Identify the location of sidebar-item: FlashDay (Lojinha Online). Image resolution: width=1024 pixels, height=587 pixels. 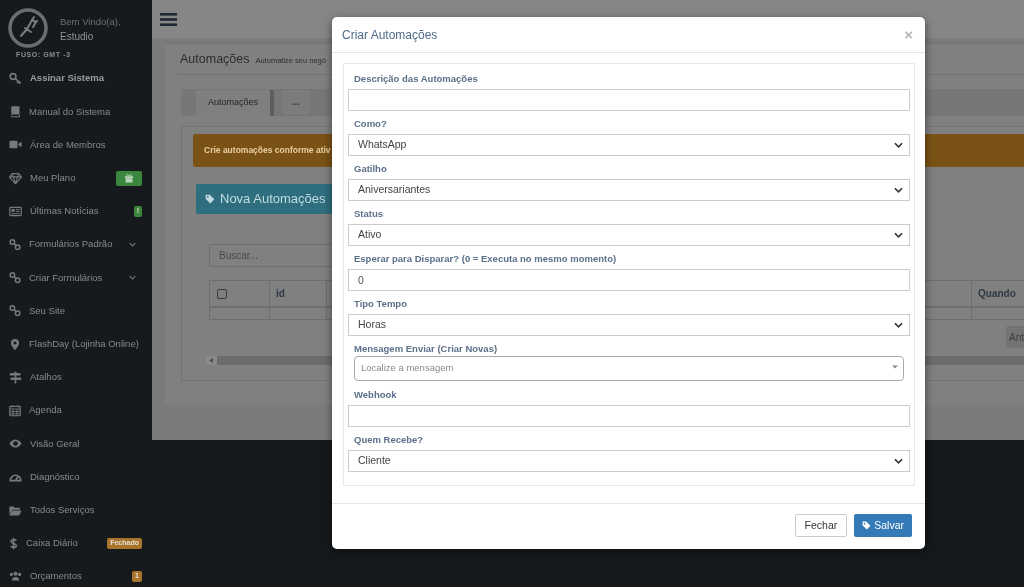
(74, 344).